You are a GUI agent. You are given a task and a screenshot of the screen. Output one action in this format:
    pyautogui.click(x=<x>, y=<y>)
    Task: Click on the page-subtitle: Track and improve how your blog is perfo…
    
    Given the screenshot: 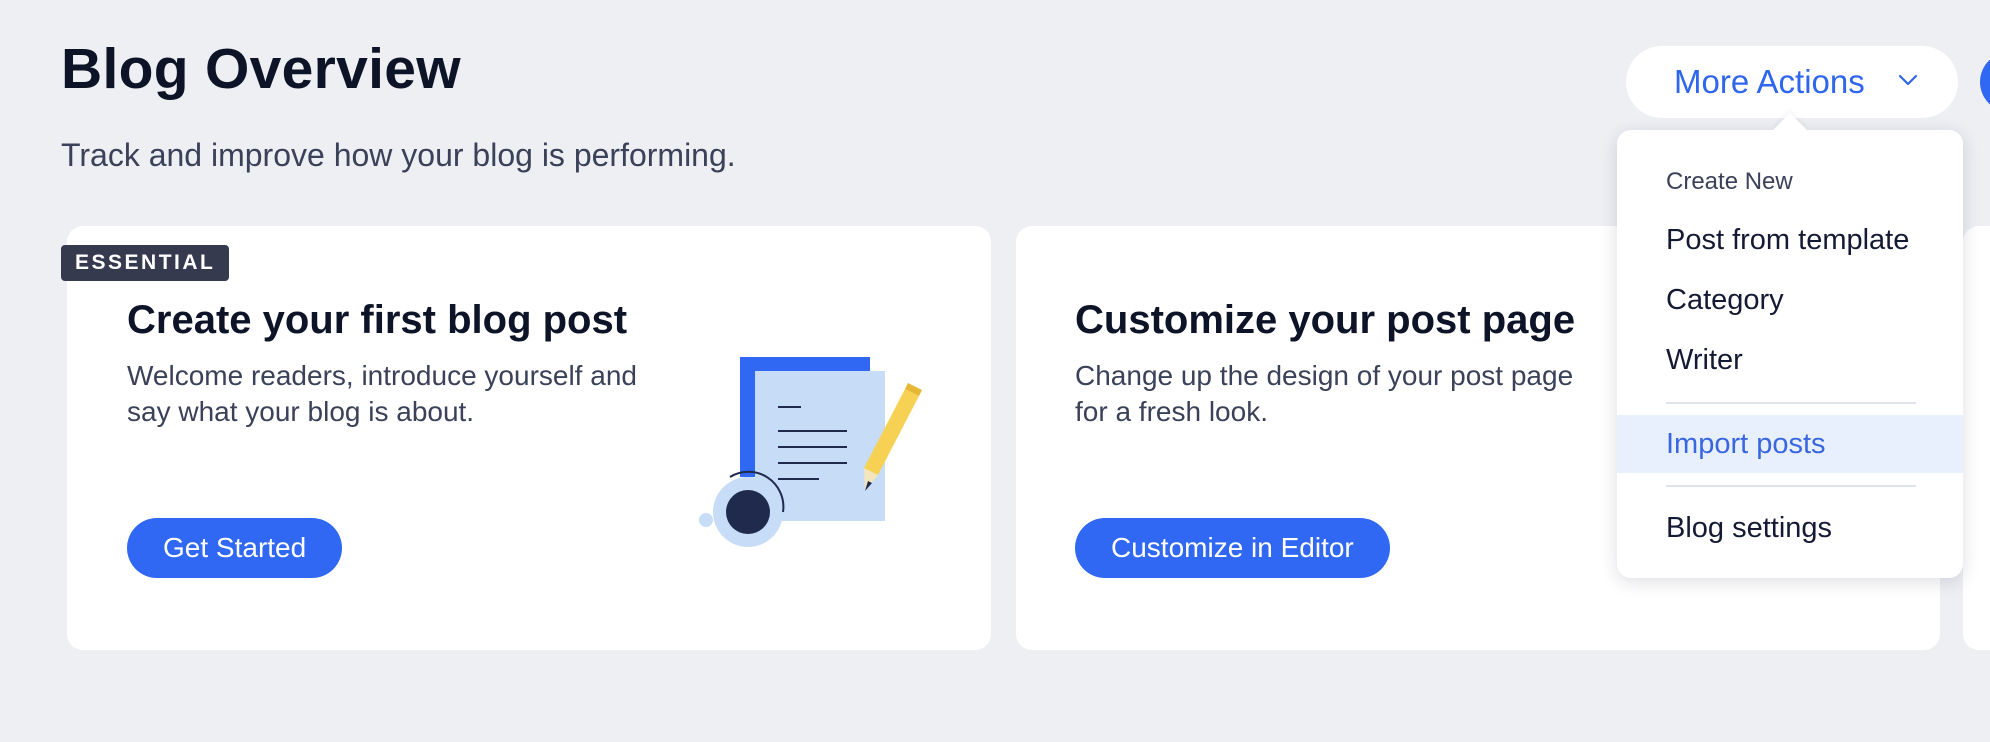 What is the action you would take?
    pyautogui.click(x=398, y=155)
    